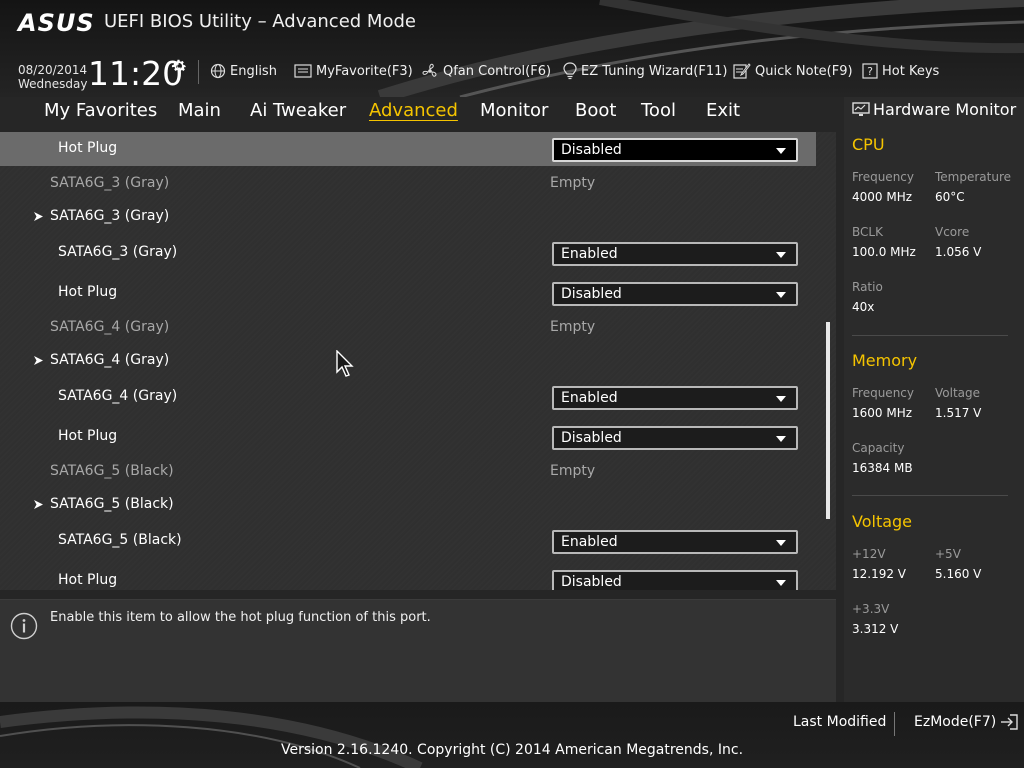  I want to click on favorite-icon, so click(303, 71).